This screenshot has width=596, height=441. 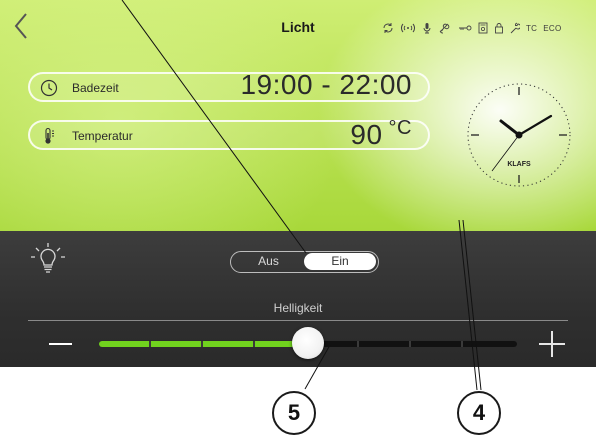 What do you see at coordinates (298, 308) in the screenshot?
I see `brightness-label: Helligkeit` at bounding box center [298, 308].